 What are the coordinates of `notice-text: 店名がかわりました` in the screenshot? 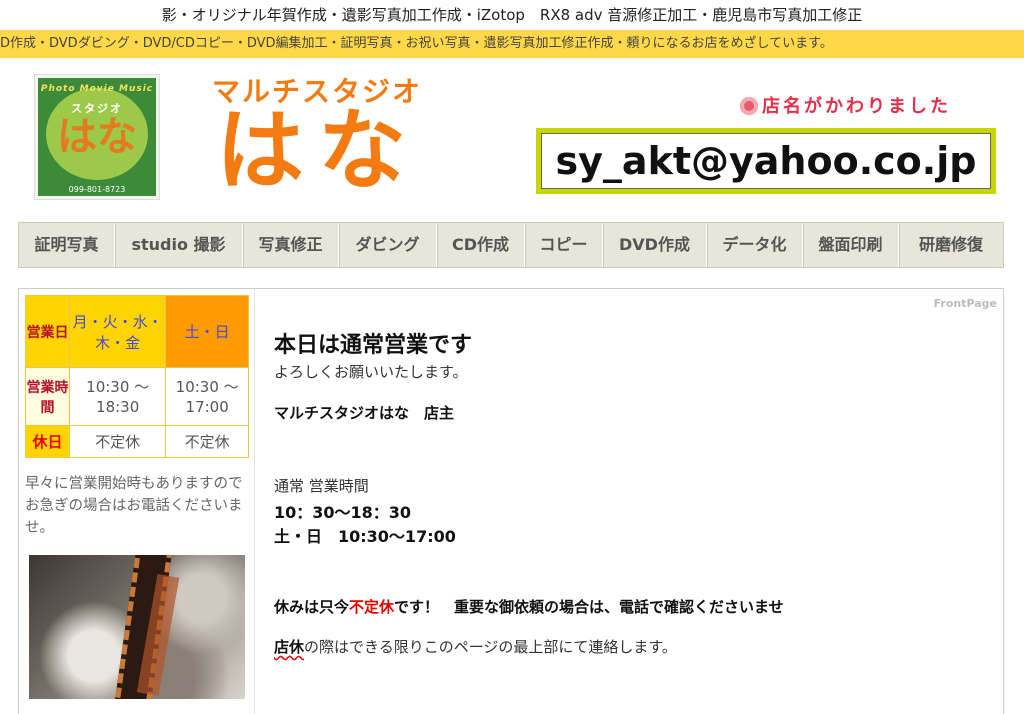 It's located at (856, 106).